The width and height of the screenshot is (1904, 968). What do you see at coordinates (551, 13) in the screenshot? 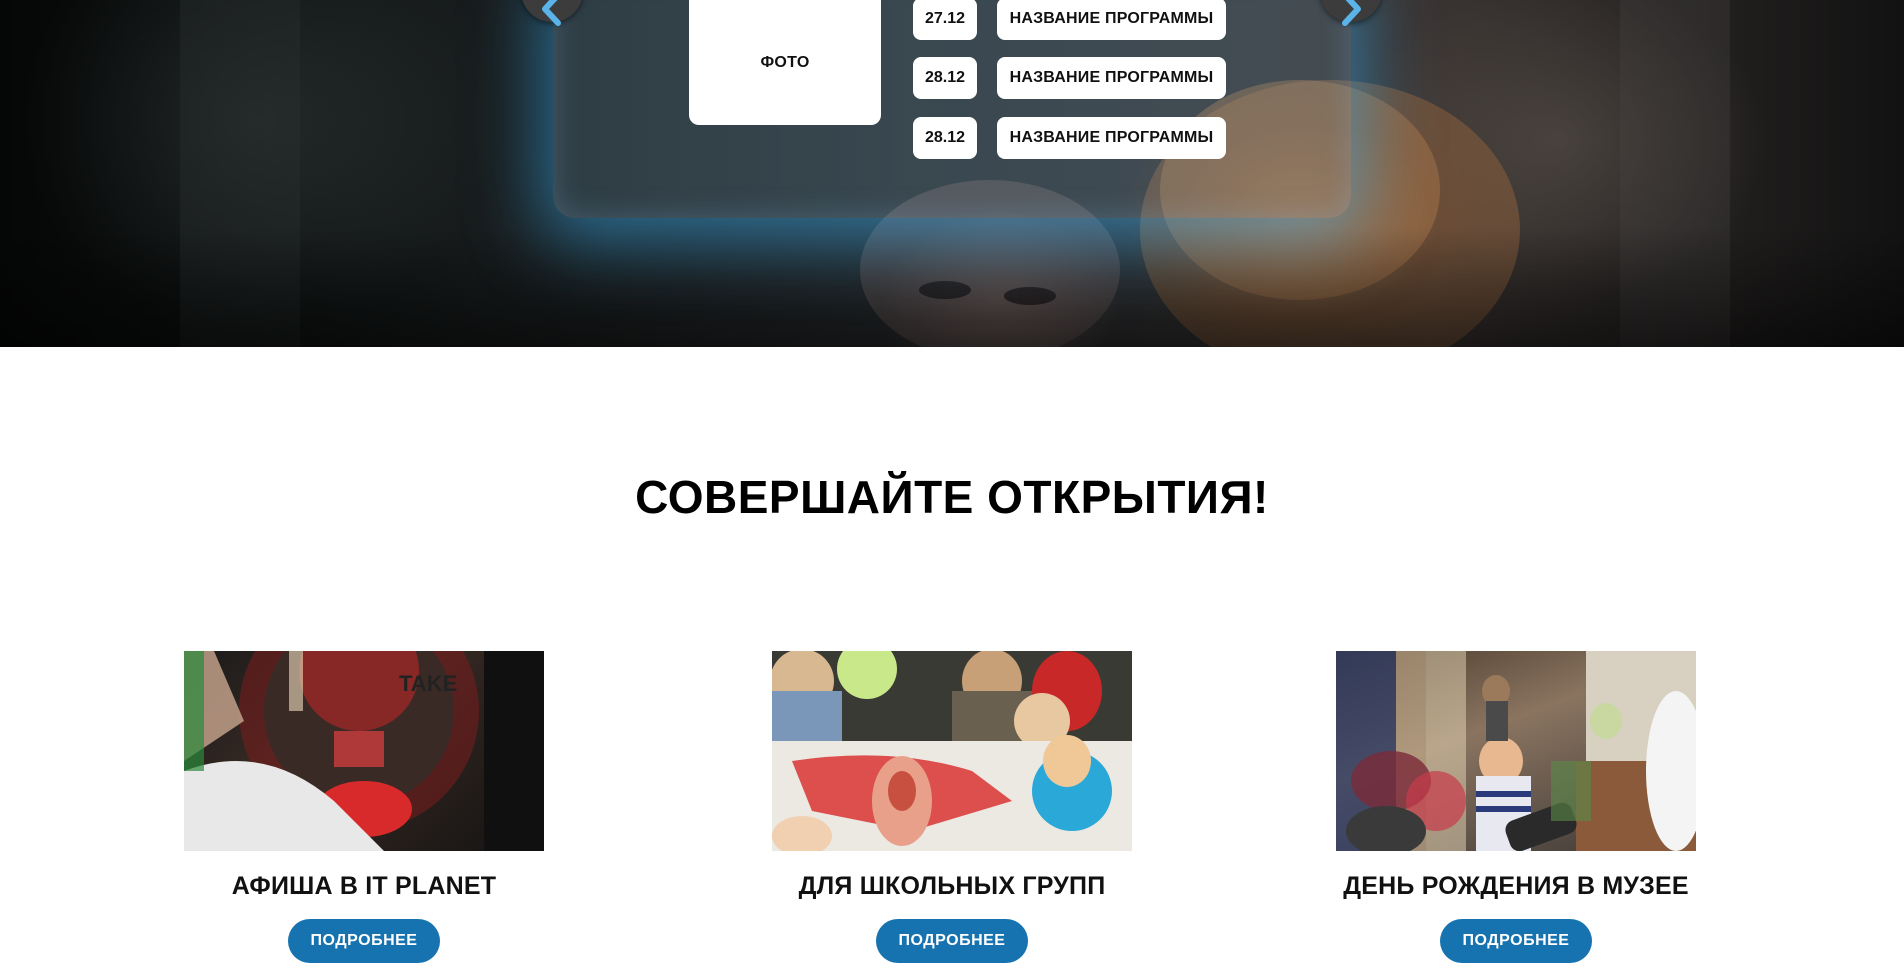
I see `chevron-left-icon` at bounding box center [551, 13].